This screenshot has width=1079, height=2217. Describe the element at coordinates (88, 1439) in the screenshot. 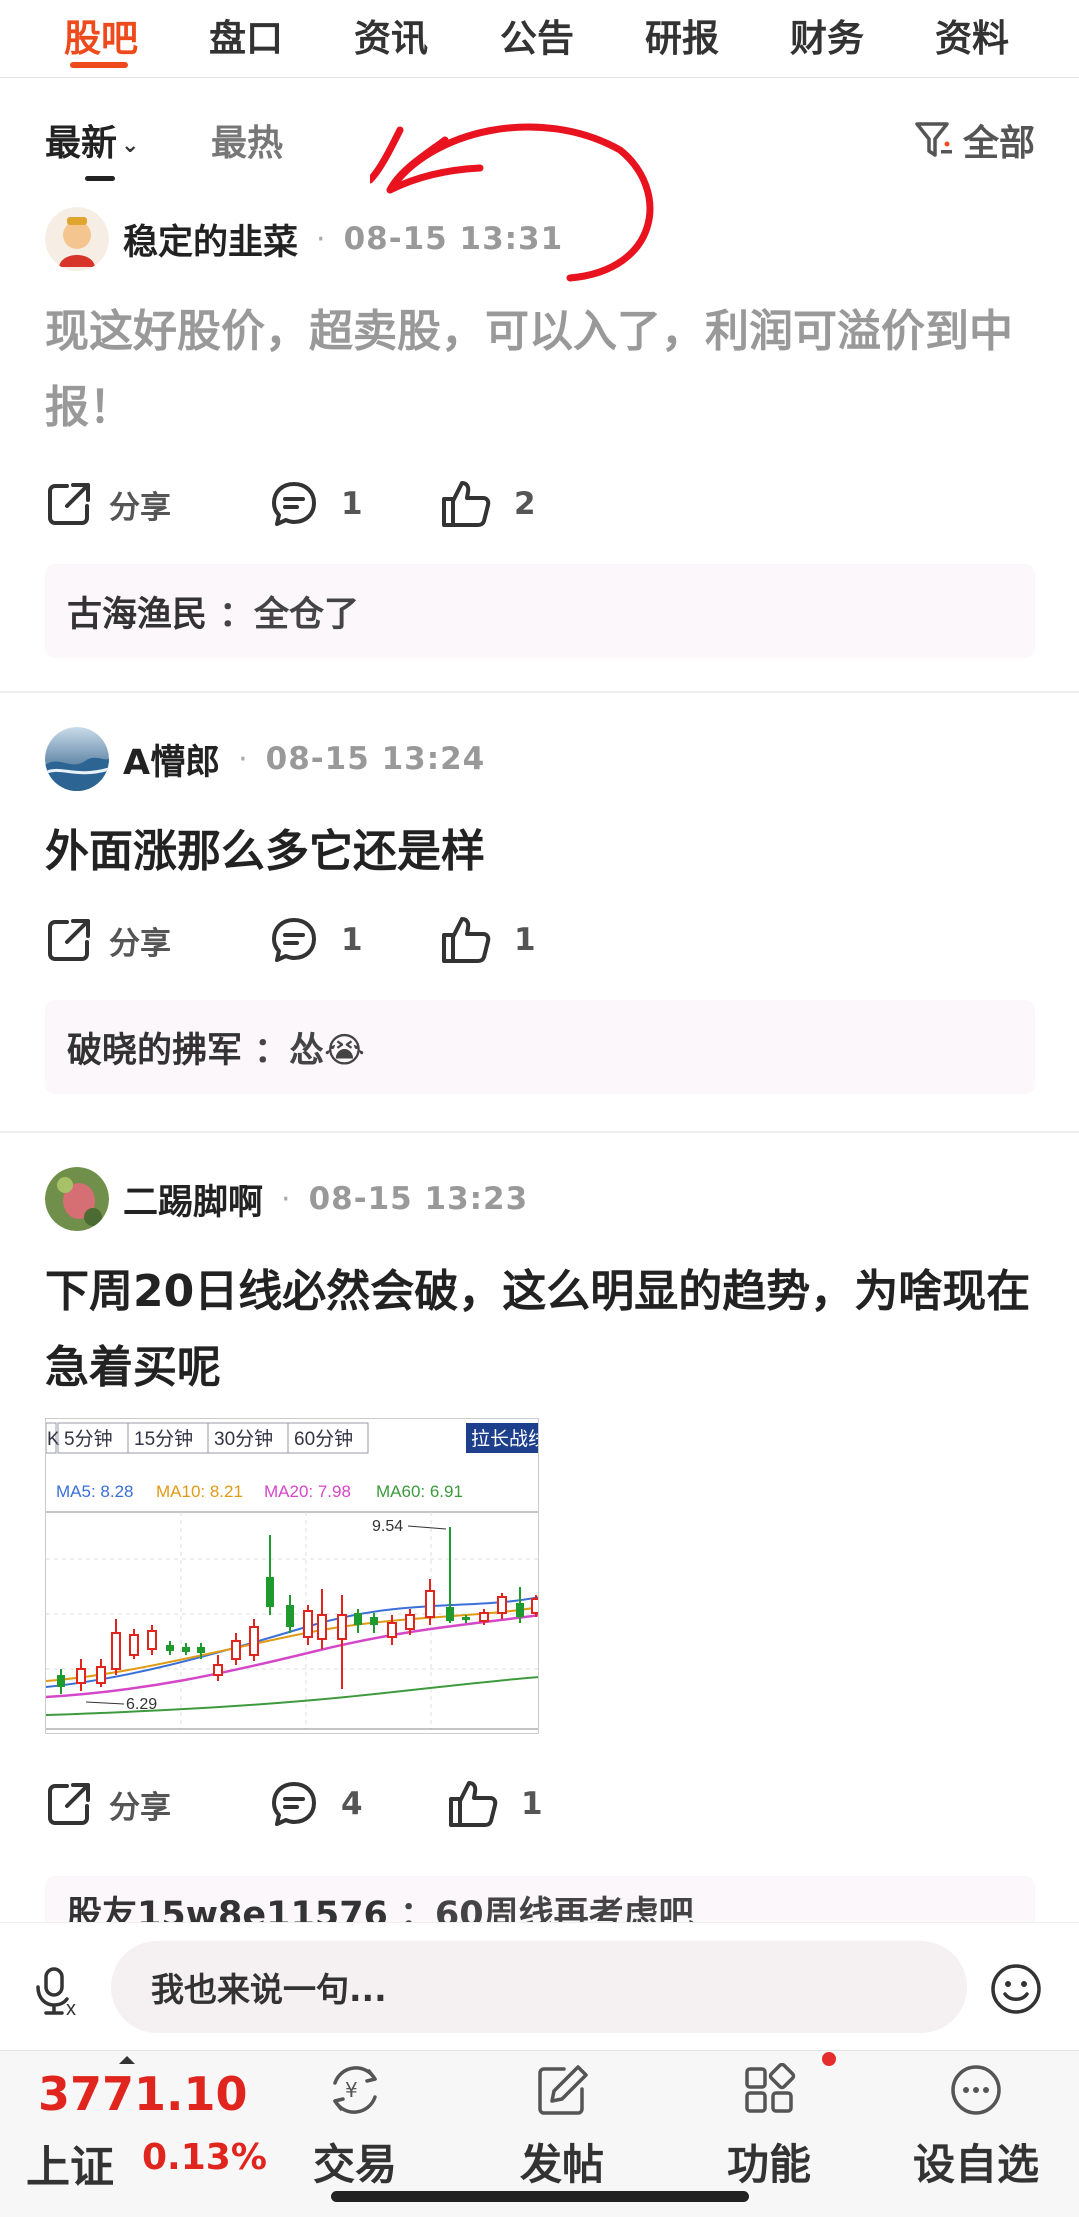

I see `chart-tab: 5分钟` at that location.